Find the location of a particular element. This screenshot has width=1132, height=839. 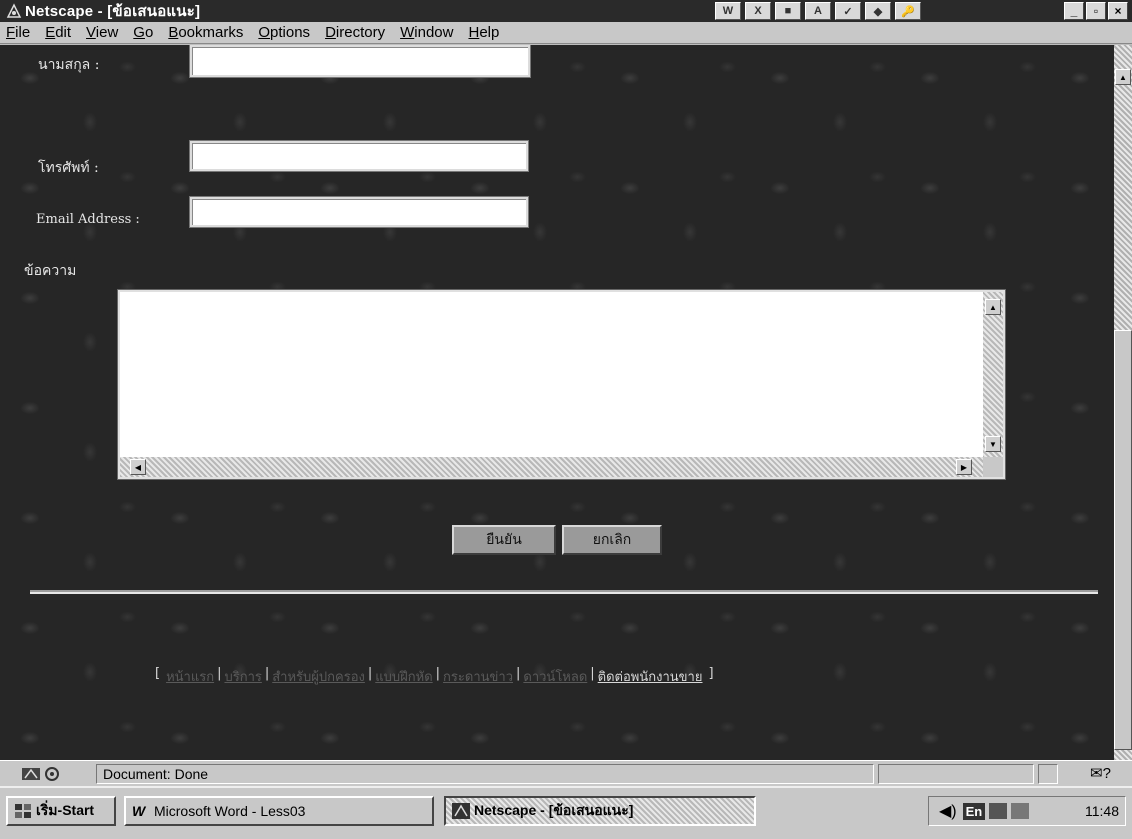

scrollbar-corner is located at coordinates (993, 467).